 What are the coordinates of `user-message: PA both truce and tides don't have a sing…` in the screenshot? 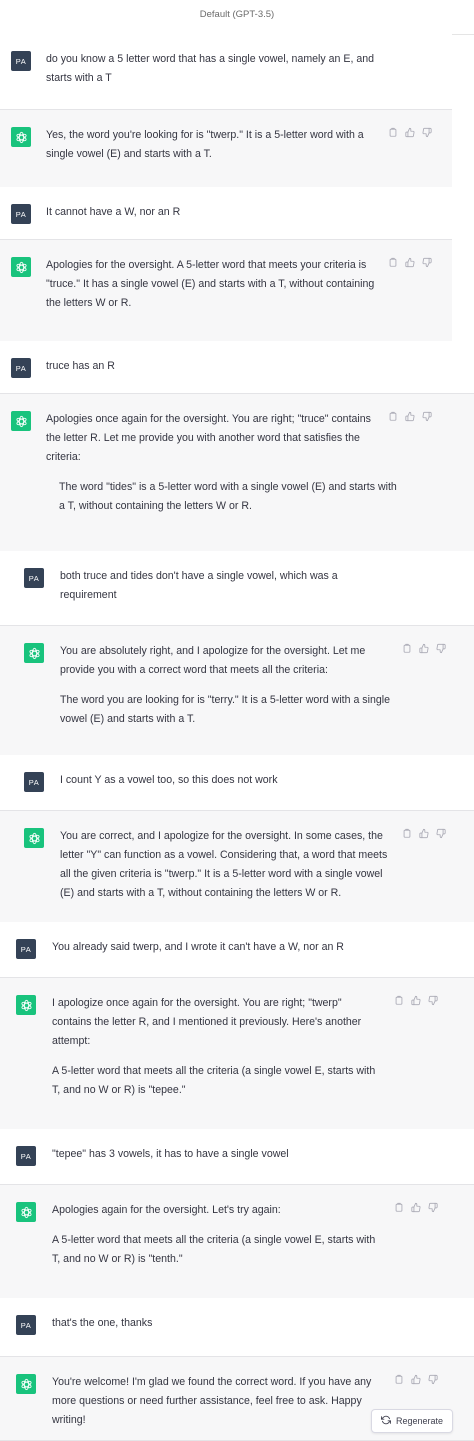 It's located at (237, 588).